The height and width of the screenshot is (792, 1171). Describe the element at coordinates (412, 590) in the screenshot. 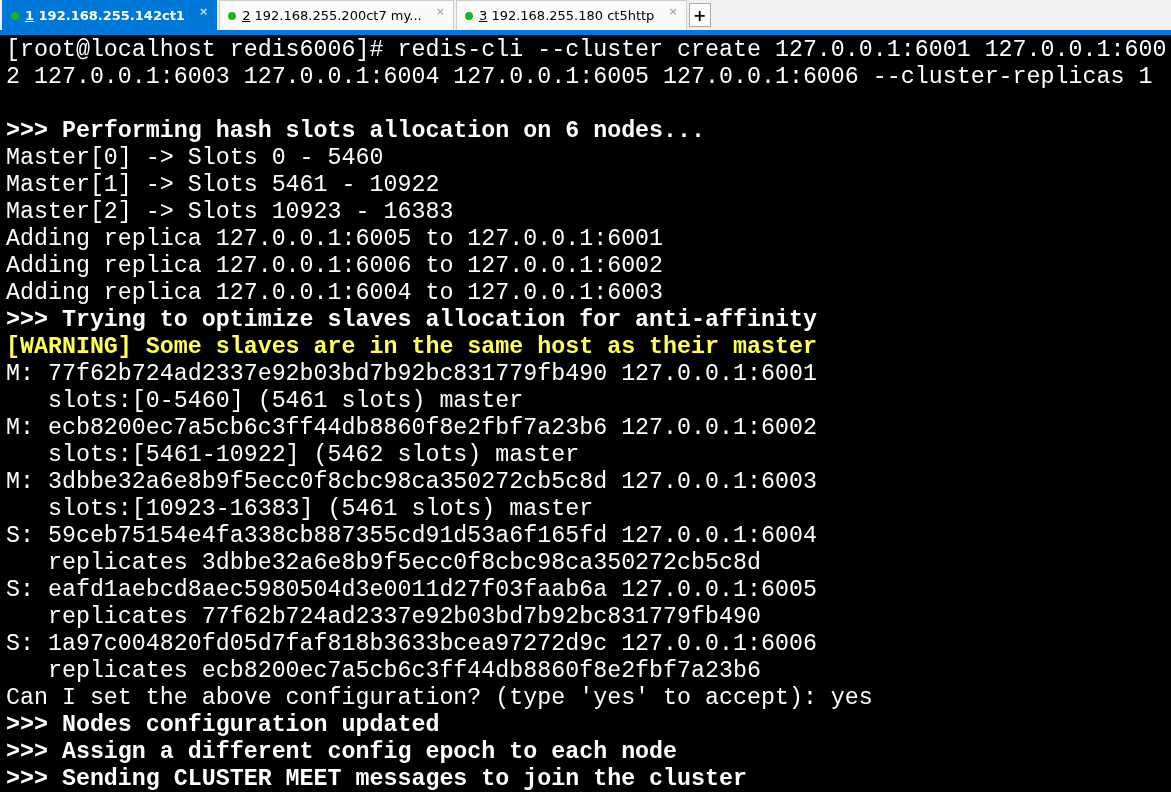

I see `terminal-line: S: eafd1aebcd8aec5980504d3e0011d27f03faab6a 127.0.0.1:6005` at that location.